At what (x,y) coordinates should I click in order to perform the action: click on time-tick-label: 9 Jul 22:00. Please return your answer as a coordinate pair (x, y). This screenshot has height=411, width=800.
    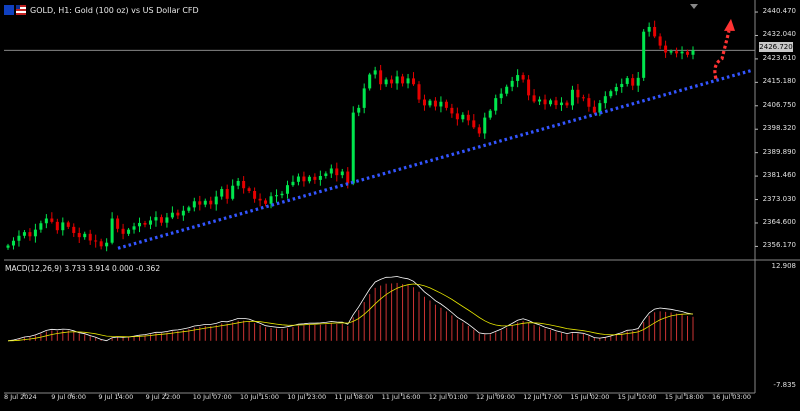
    Looking at the image, I should click on (163, 397).